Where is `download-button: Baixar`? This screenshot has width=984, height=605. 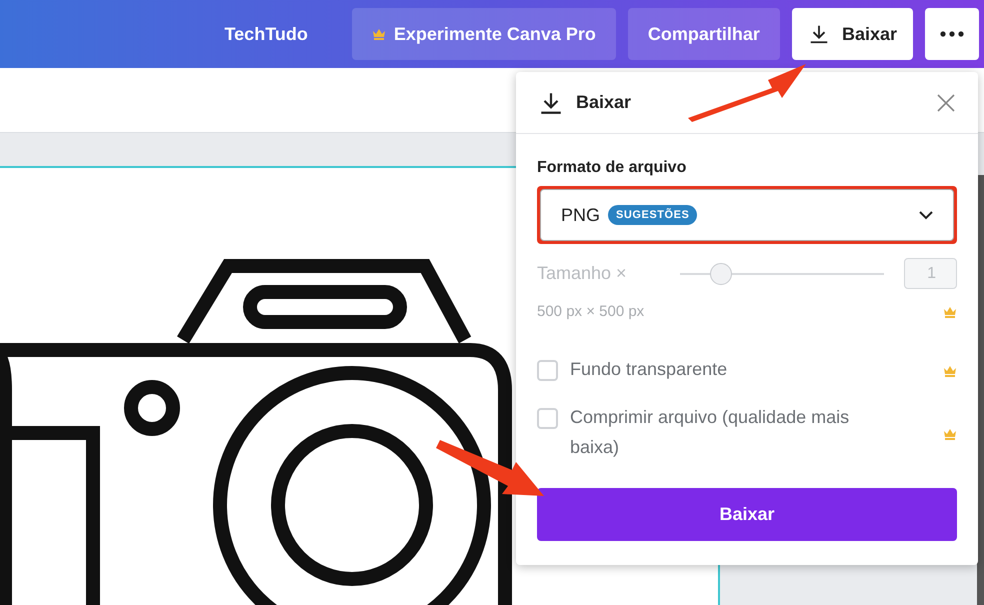
download-button: Baixar is located at coordinates (852, 34).